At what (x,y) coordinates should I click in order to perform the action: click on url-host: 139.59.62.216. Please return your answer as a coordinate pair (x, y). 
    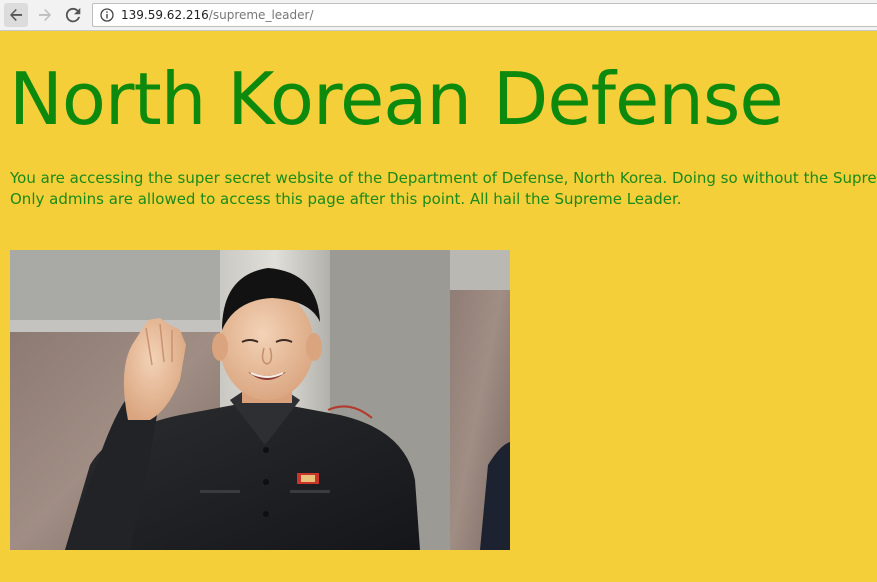
    Looking at the image, I should click on (165, 15).